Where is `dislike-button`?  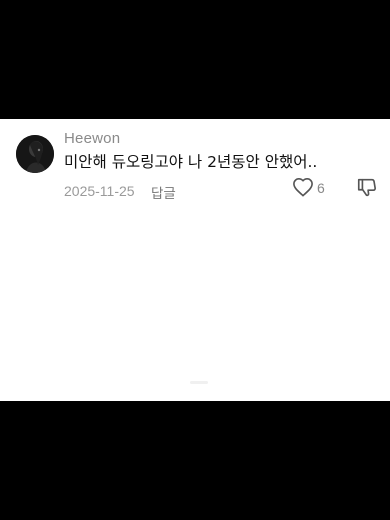
dislike-button is located at coordinates (367, 187).